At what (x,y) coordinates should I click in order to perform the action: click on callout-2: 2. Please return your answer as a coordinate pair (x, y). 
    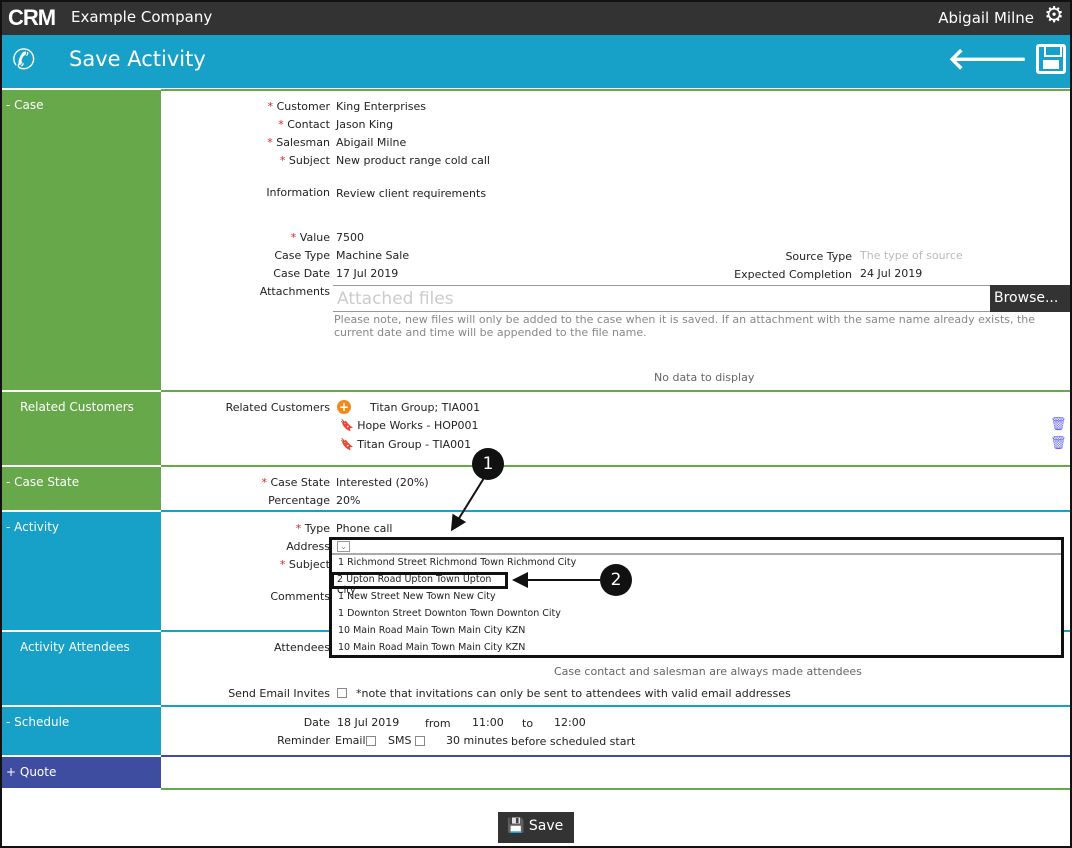
    Looking at the image, I should click on (616, 580).